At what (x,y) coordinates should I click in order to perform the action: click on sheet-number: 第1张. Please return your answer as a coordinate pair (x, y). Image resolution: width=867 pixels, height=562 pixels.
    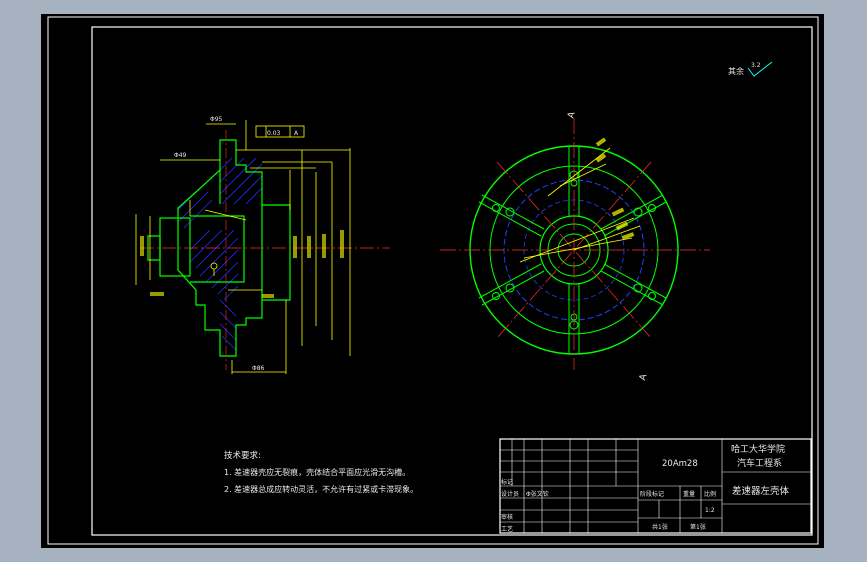
    Looking at the image, I should click on (698, 527).